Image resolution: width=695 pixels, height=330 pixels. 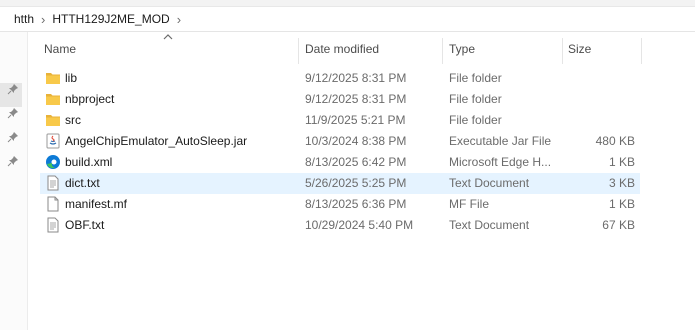 I want to click on breadcrumb-item-project: HTTH129J2ME_MOD, so click(x=110, y=19).